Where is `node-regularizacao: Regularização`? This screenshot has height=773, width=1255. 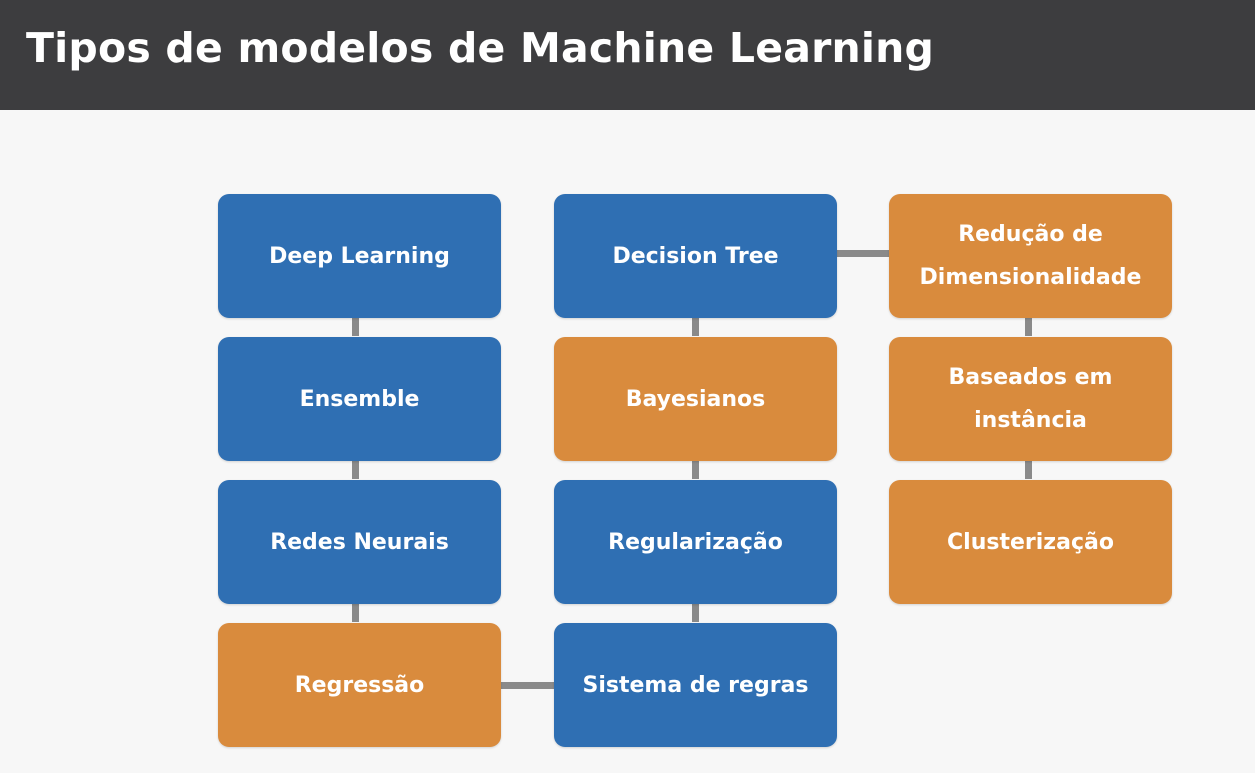
node-regularizacao: Regularização is located at coordinates (695, 542).